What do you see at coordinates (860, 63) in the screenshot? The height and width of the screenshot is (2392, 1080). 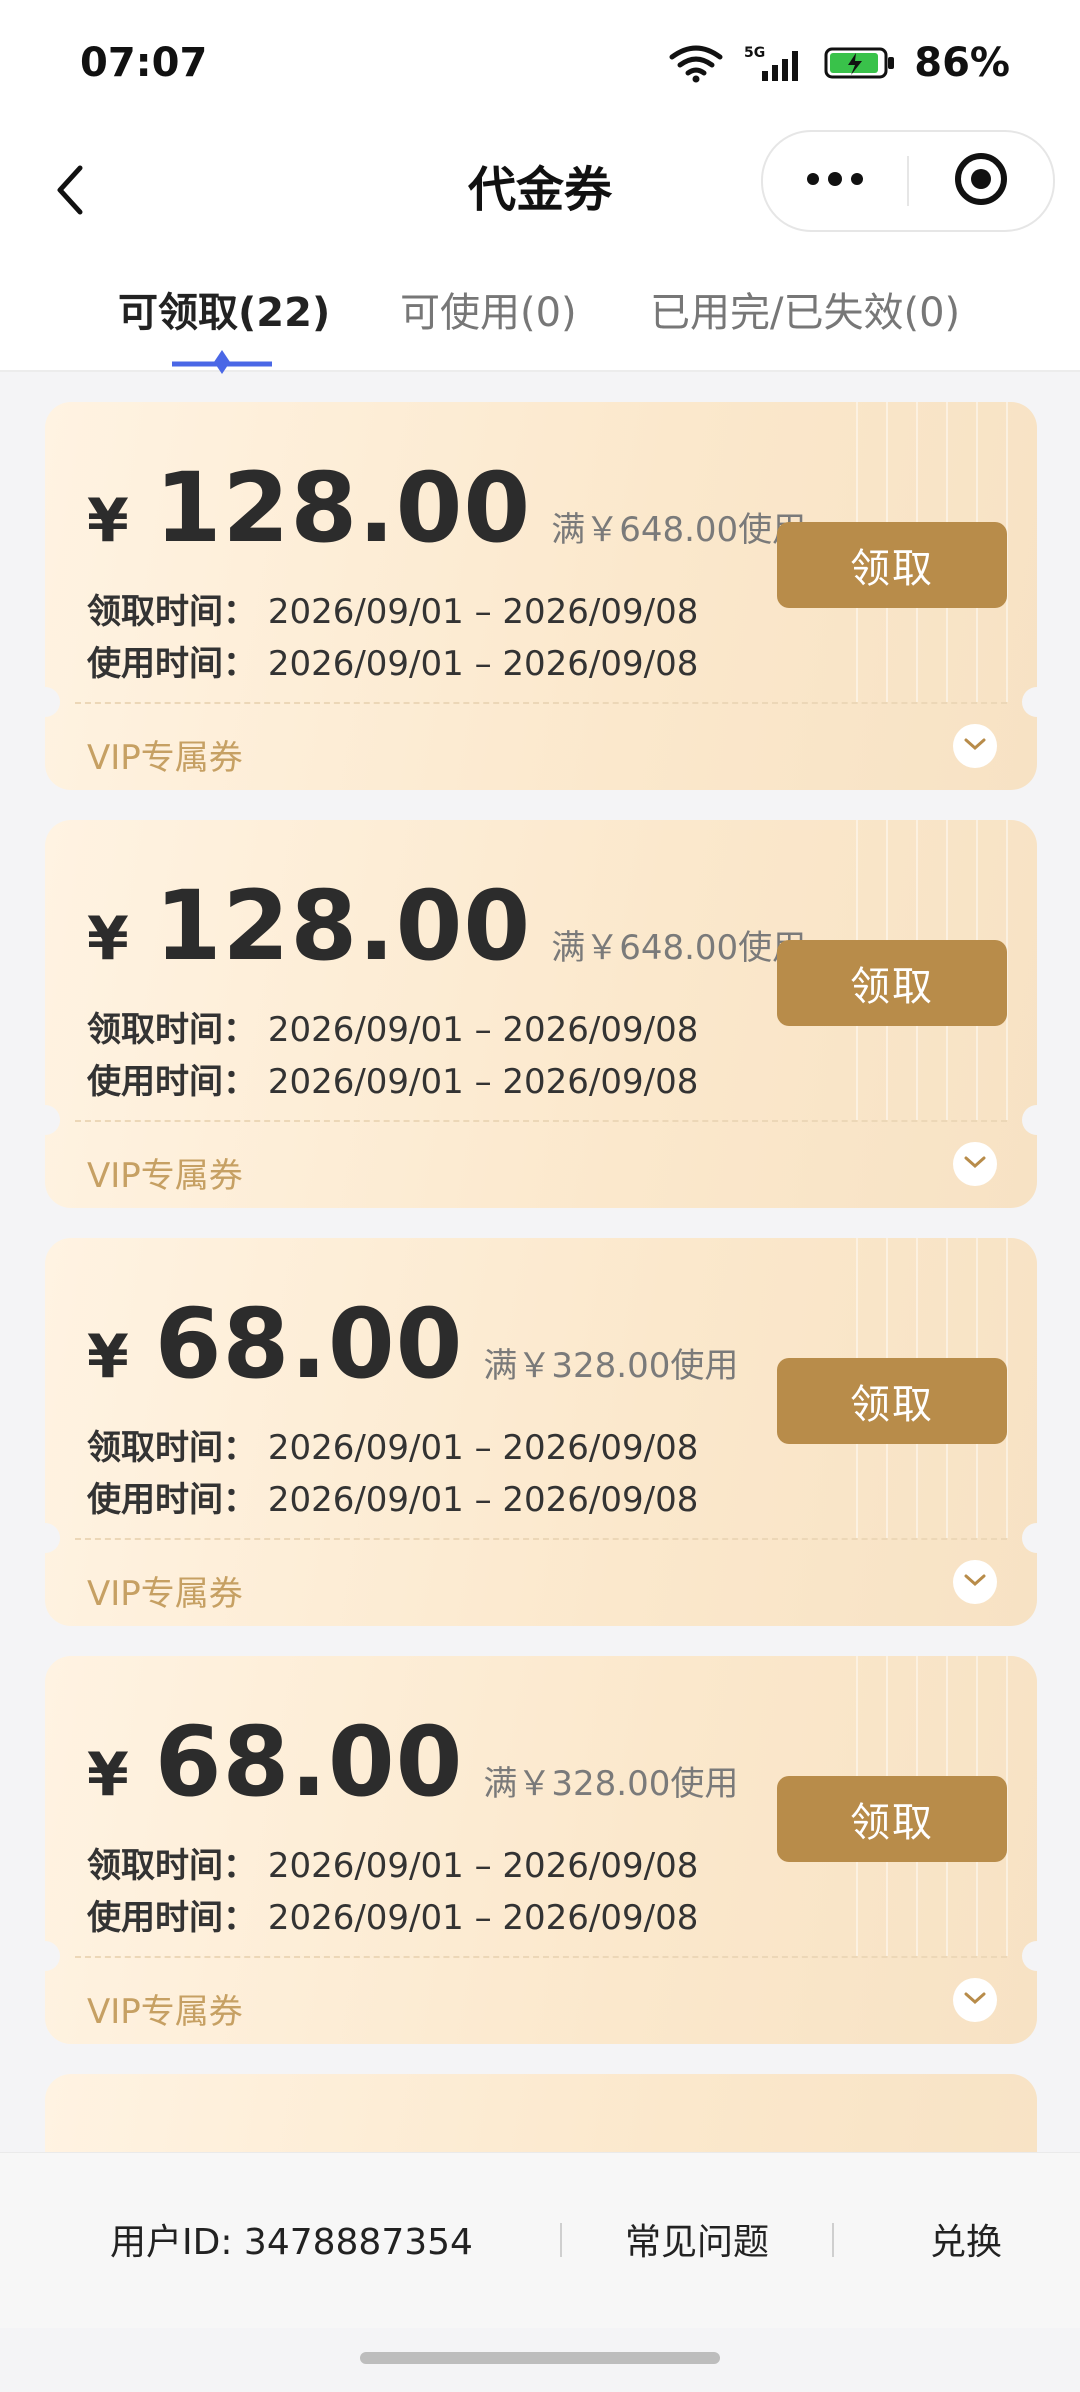 I see `battery-icon` at bounding box center [860, 63].